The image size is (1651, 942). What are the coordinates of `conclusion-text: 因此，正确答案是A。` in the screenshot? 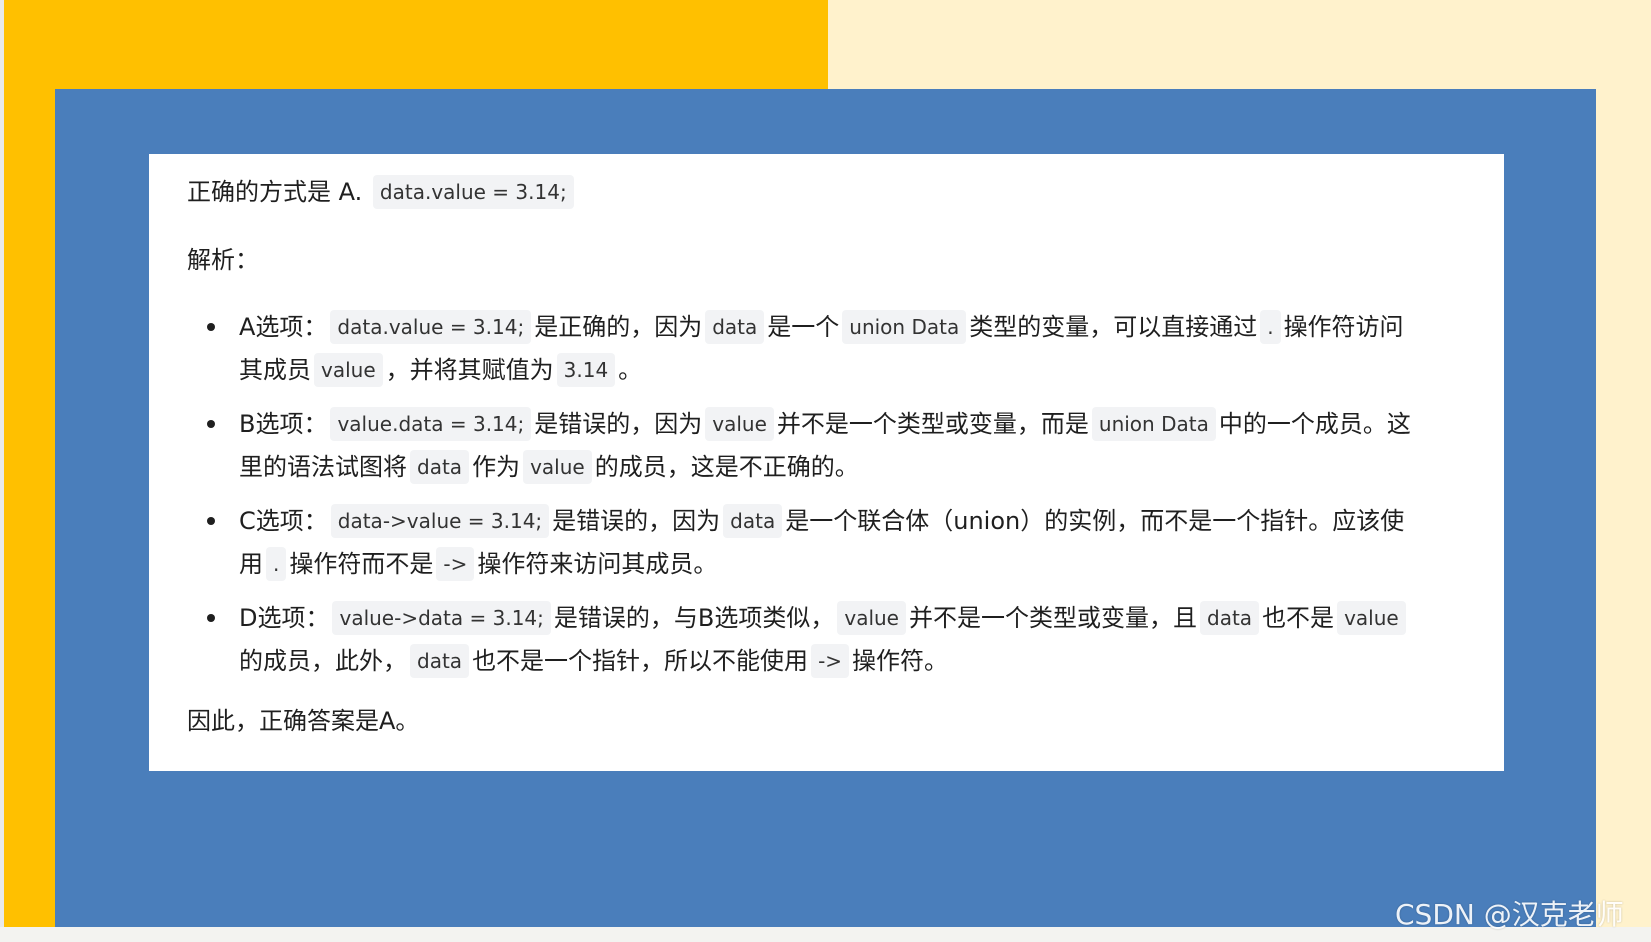 It's located at (303, 721).